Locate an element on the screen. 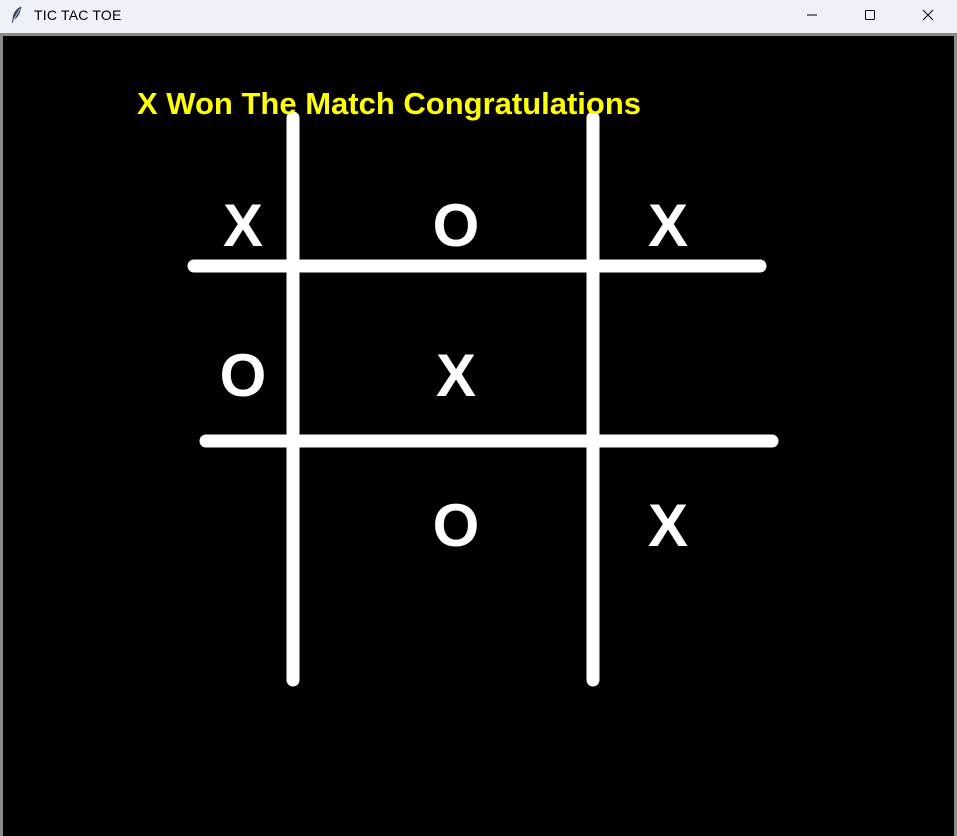 This screenshot has width=957, height=836. cell-1-1: X is located at coordinates (456, 376).